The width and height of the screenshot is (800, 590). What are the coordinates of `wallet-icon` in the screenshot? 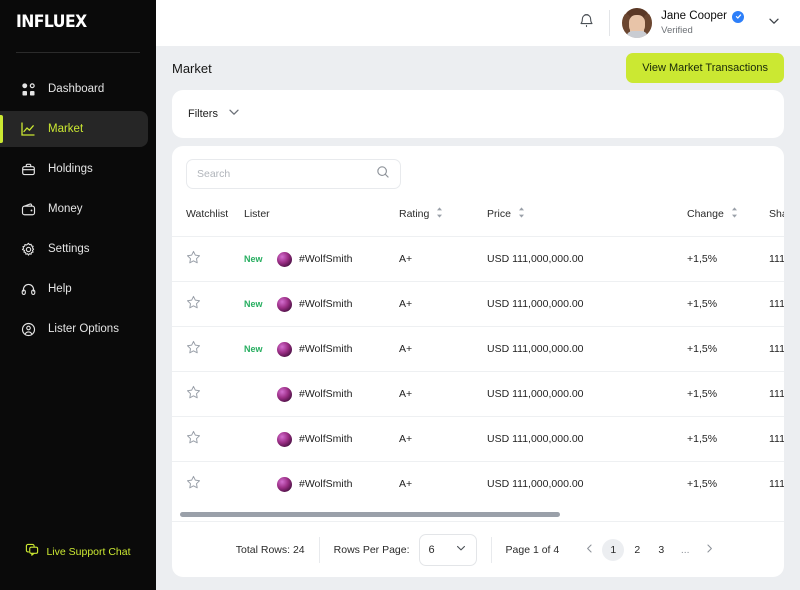 It's located at (28, 209).